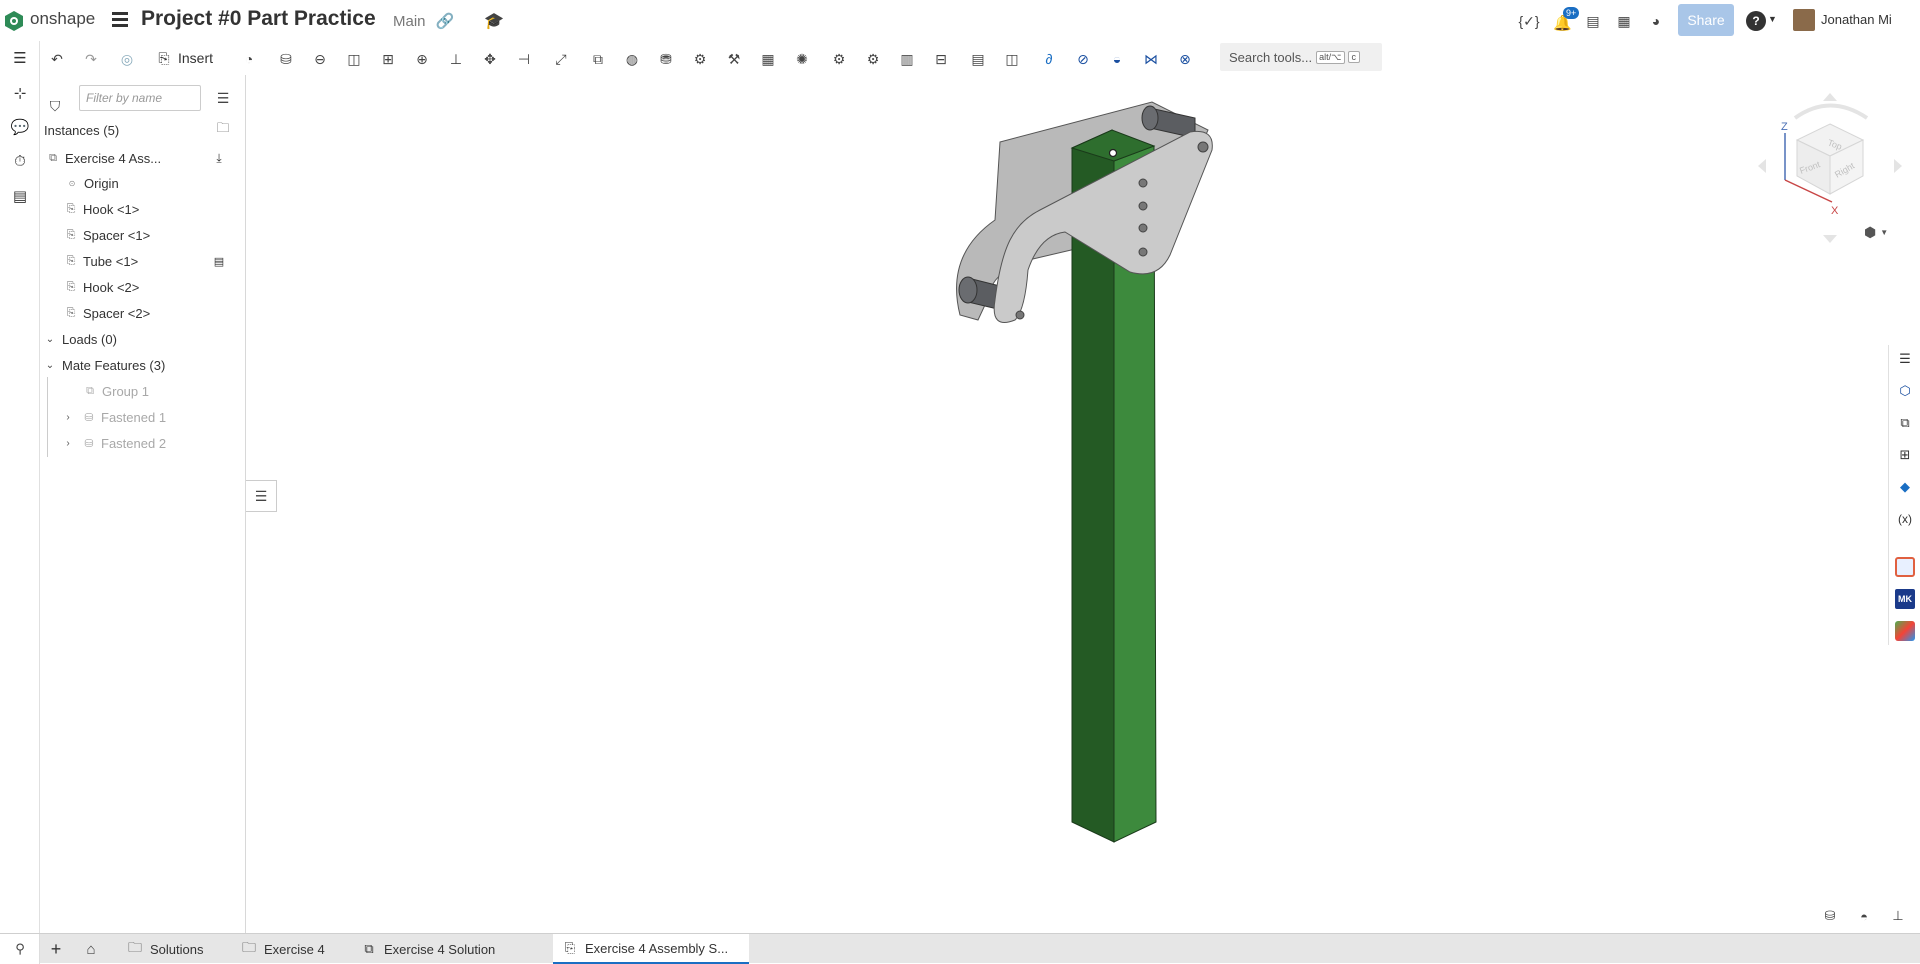 This screenshot has height=964, width=1920. I want to click on section-view-icon: ⊟, so click(941, 59).